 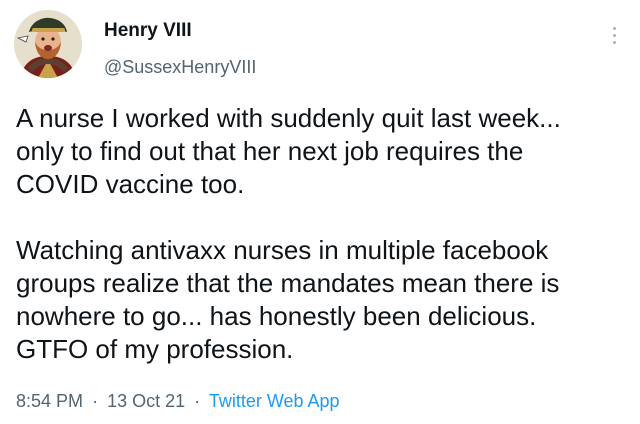 I want to click on avatar, so click(x=48, y=44).